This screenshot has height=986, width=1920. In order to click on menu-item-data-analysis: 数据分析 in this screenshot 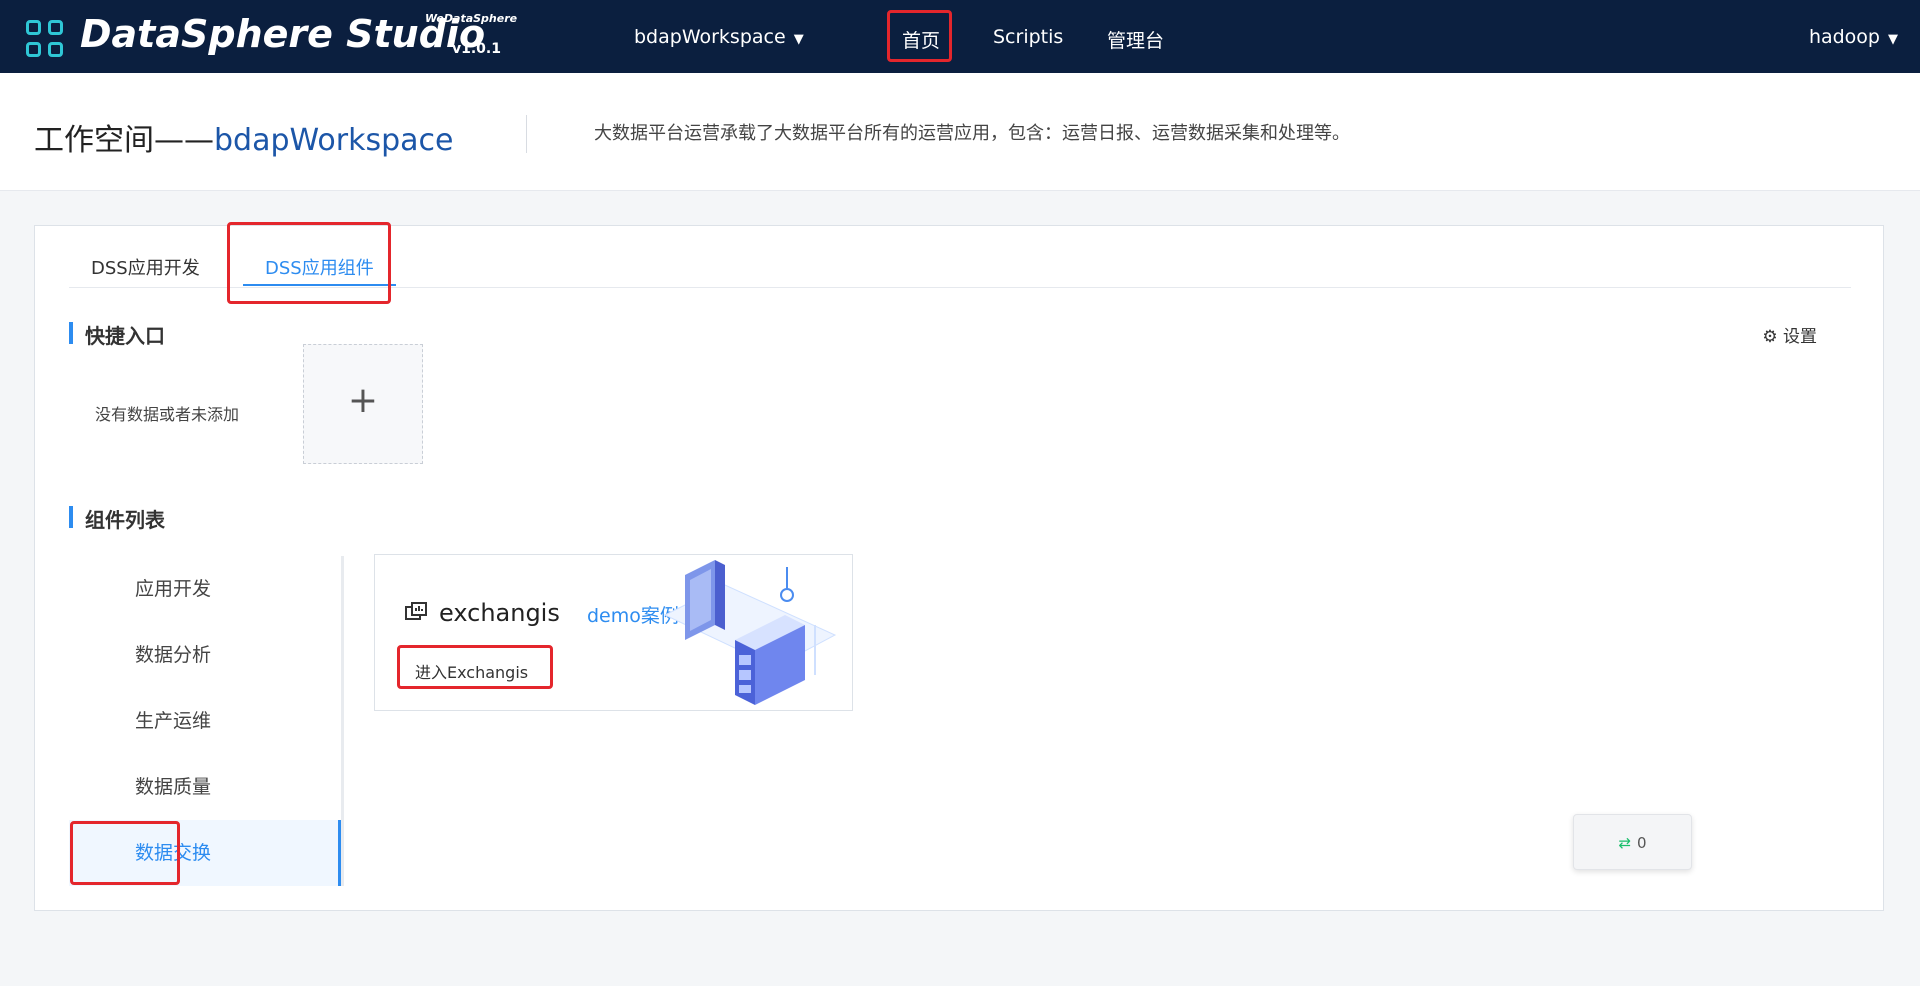, I will do `click(203, 655)`.